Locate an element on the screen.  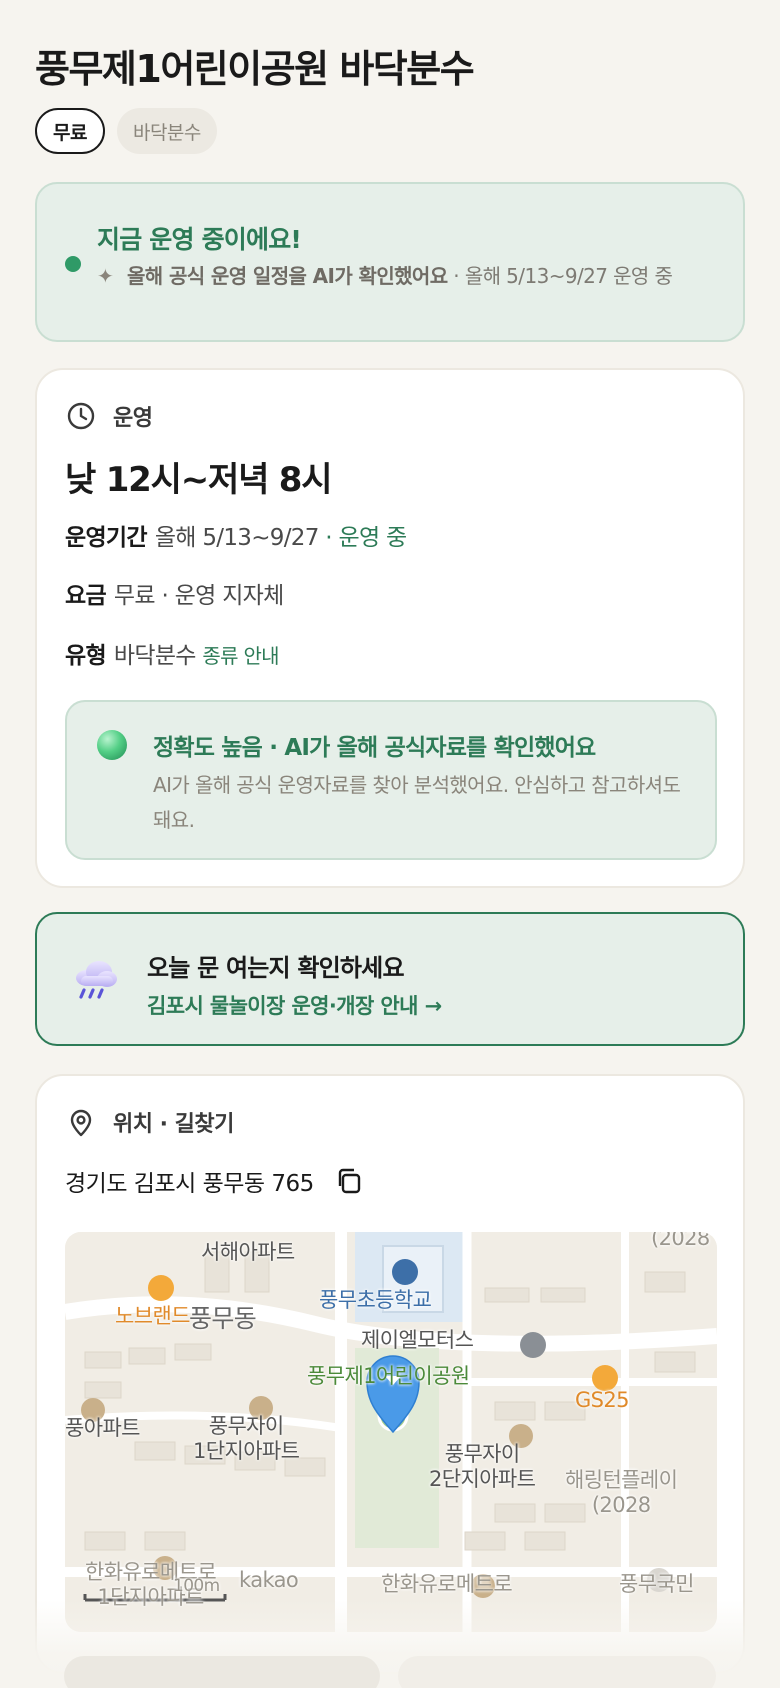
location-section-title: 위치 · 길찾기 is located at coordinates (173, 1124).